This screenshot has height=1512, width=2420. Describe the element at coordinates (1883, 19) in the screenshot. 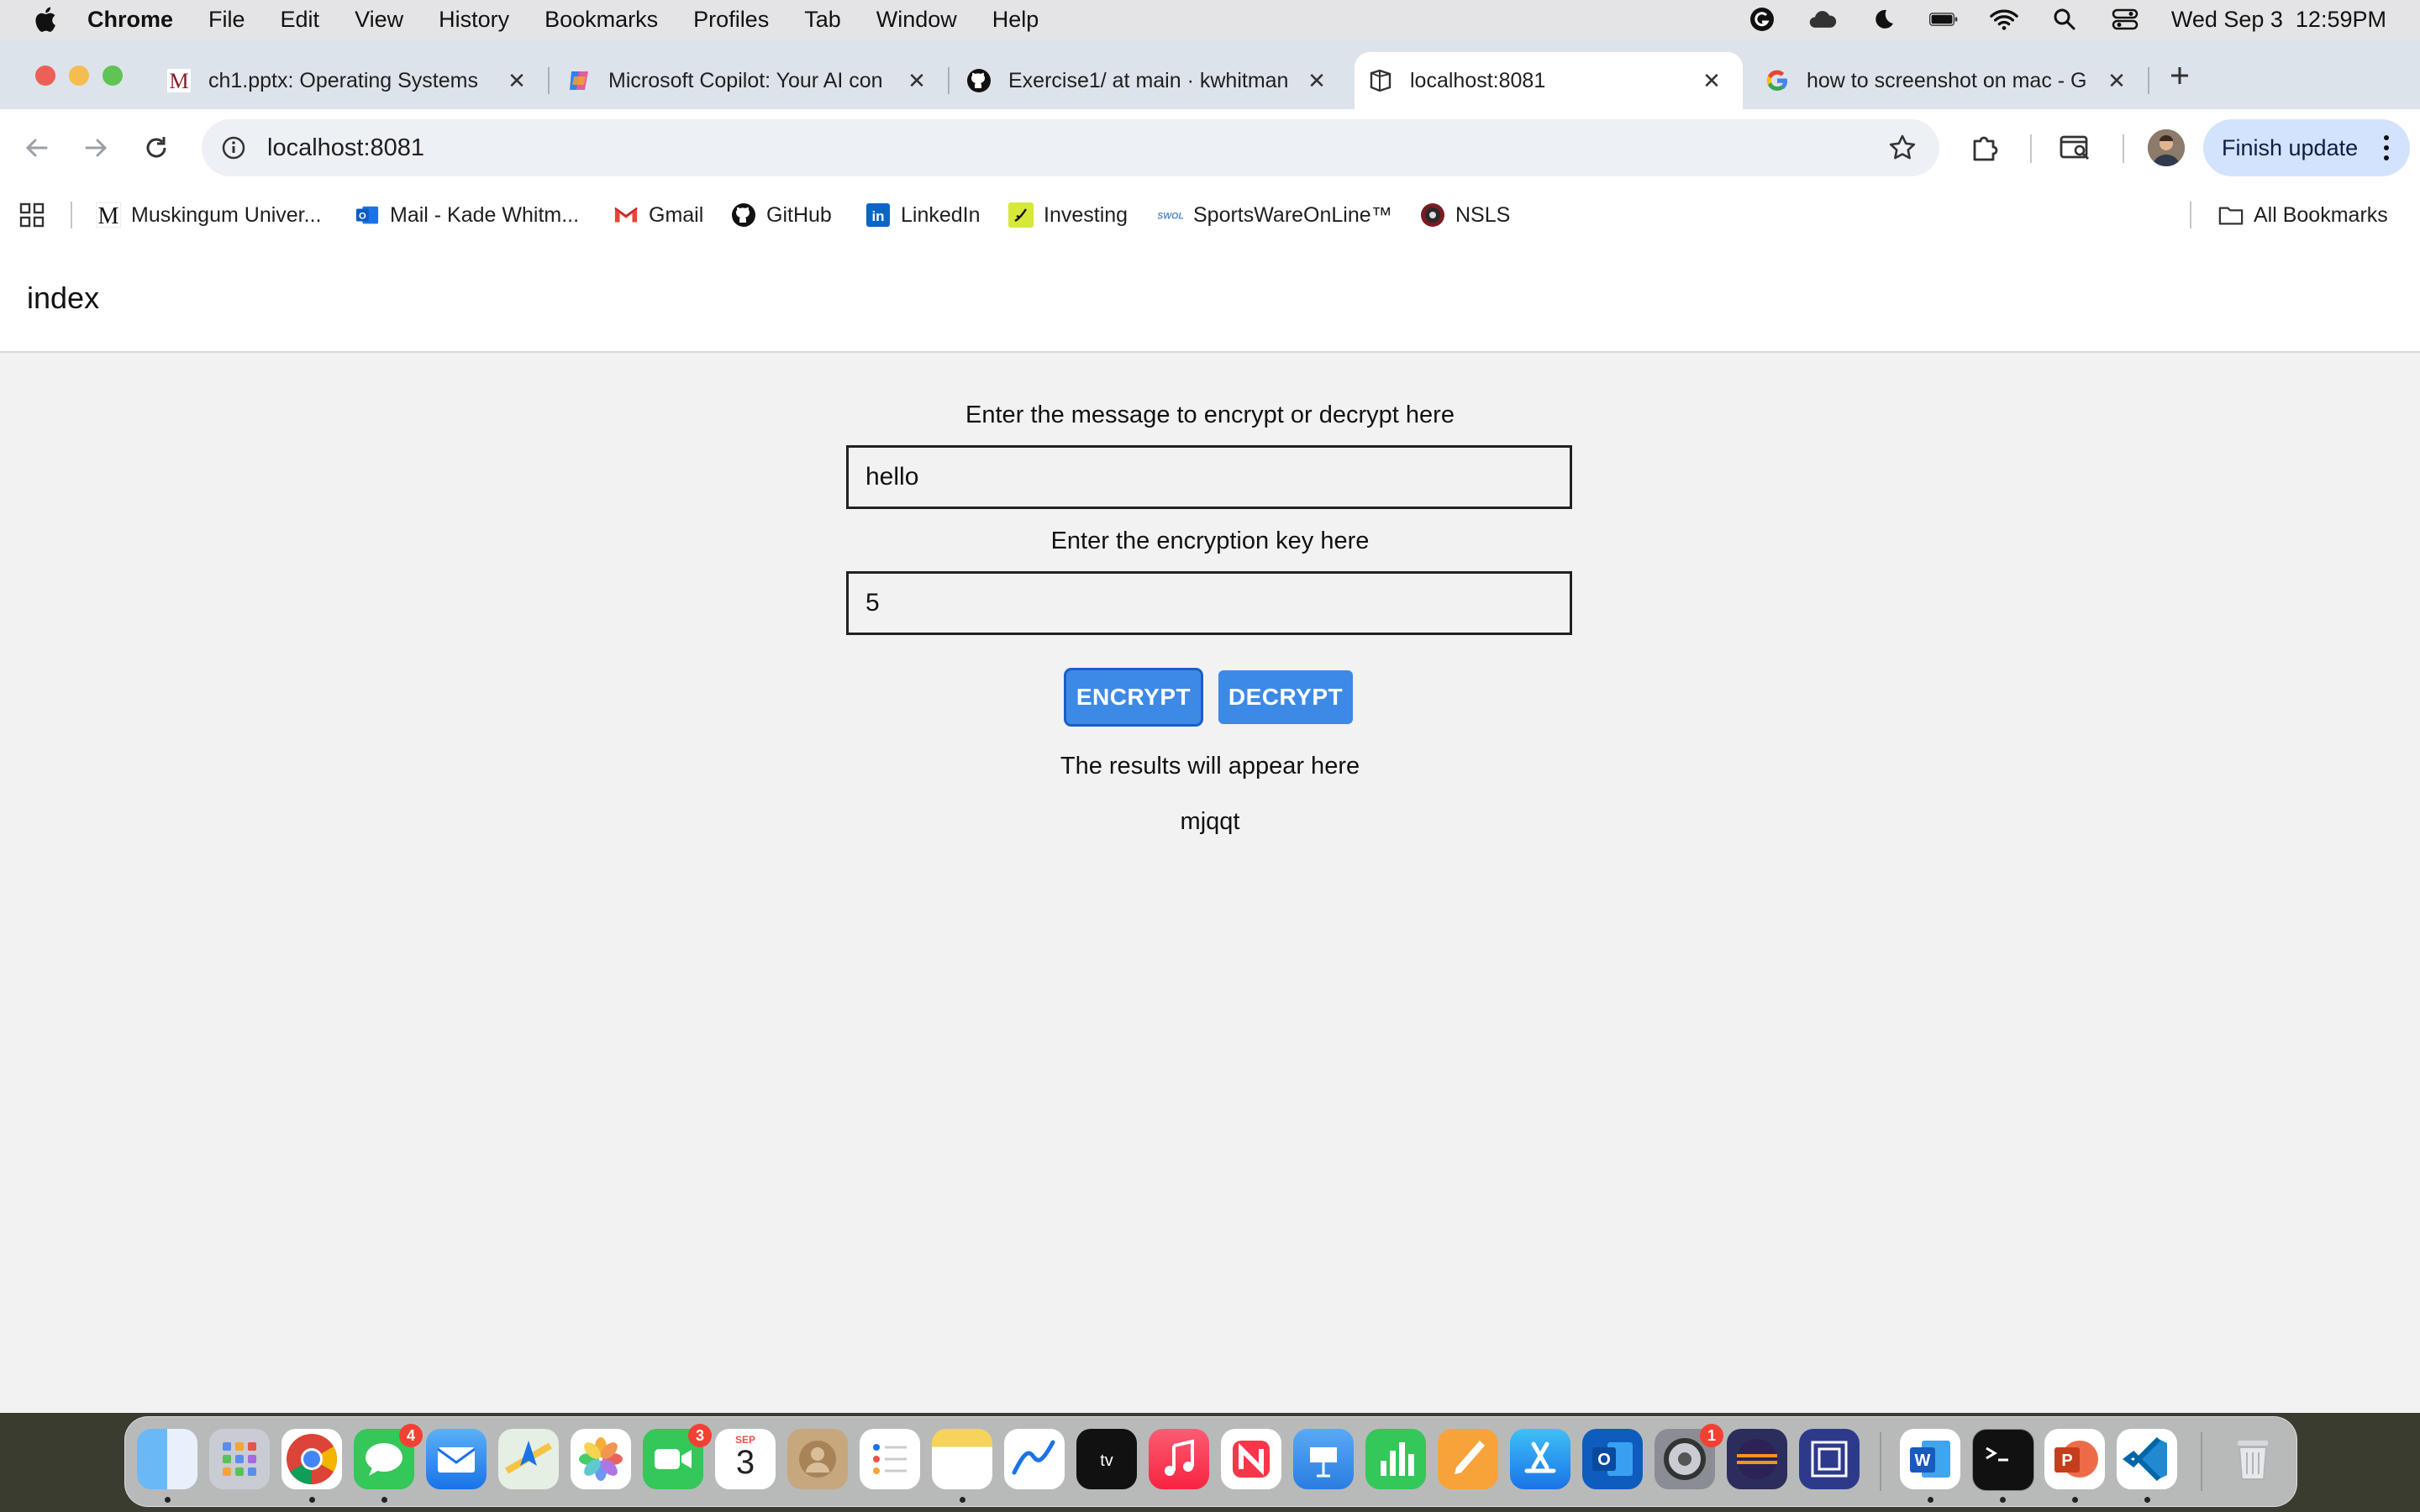

I see `moon-icon` at that location.